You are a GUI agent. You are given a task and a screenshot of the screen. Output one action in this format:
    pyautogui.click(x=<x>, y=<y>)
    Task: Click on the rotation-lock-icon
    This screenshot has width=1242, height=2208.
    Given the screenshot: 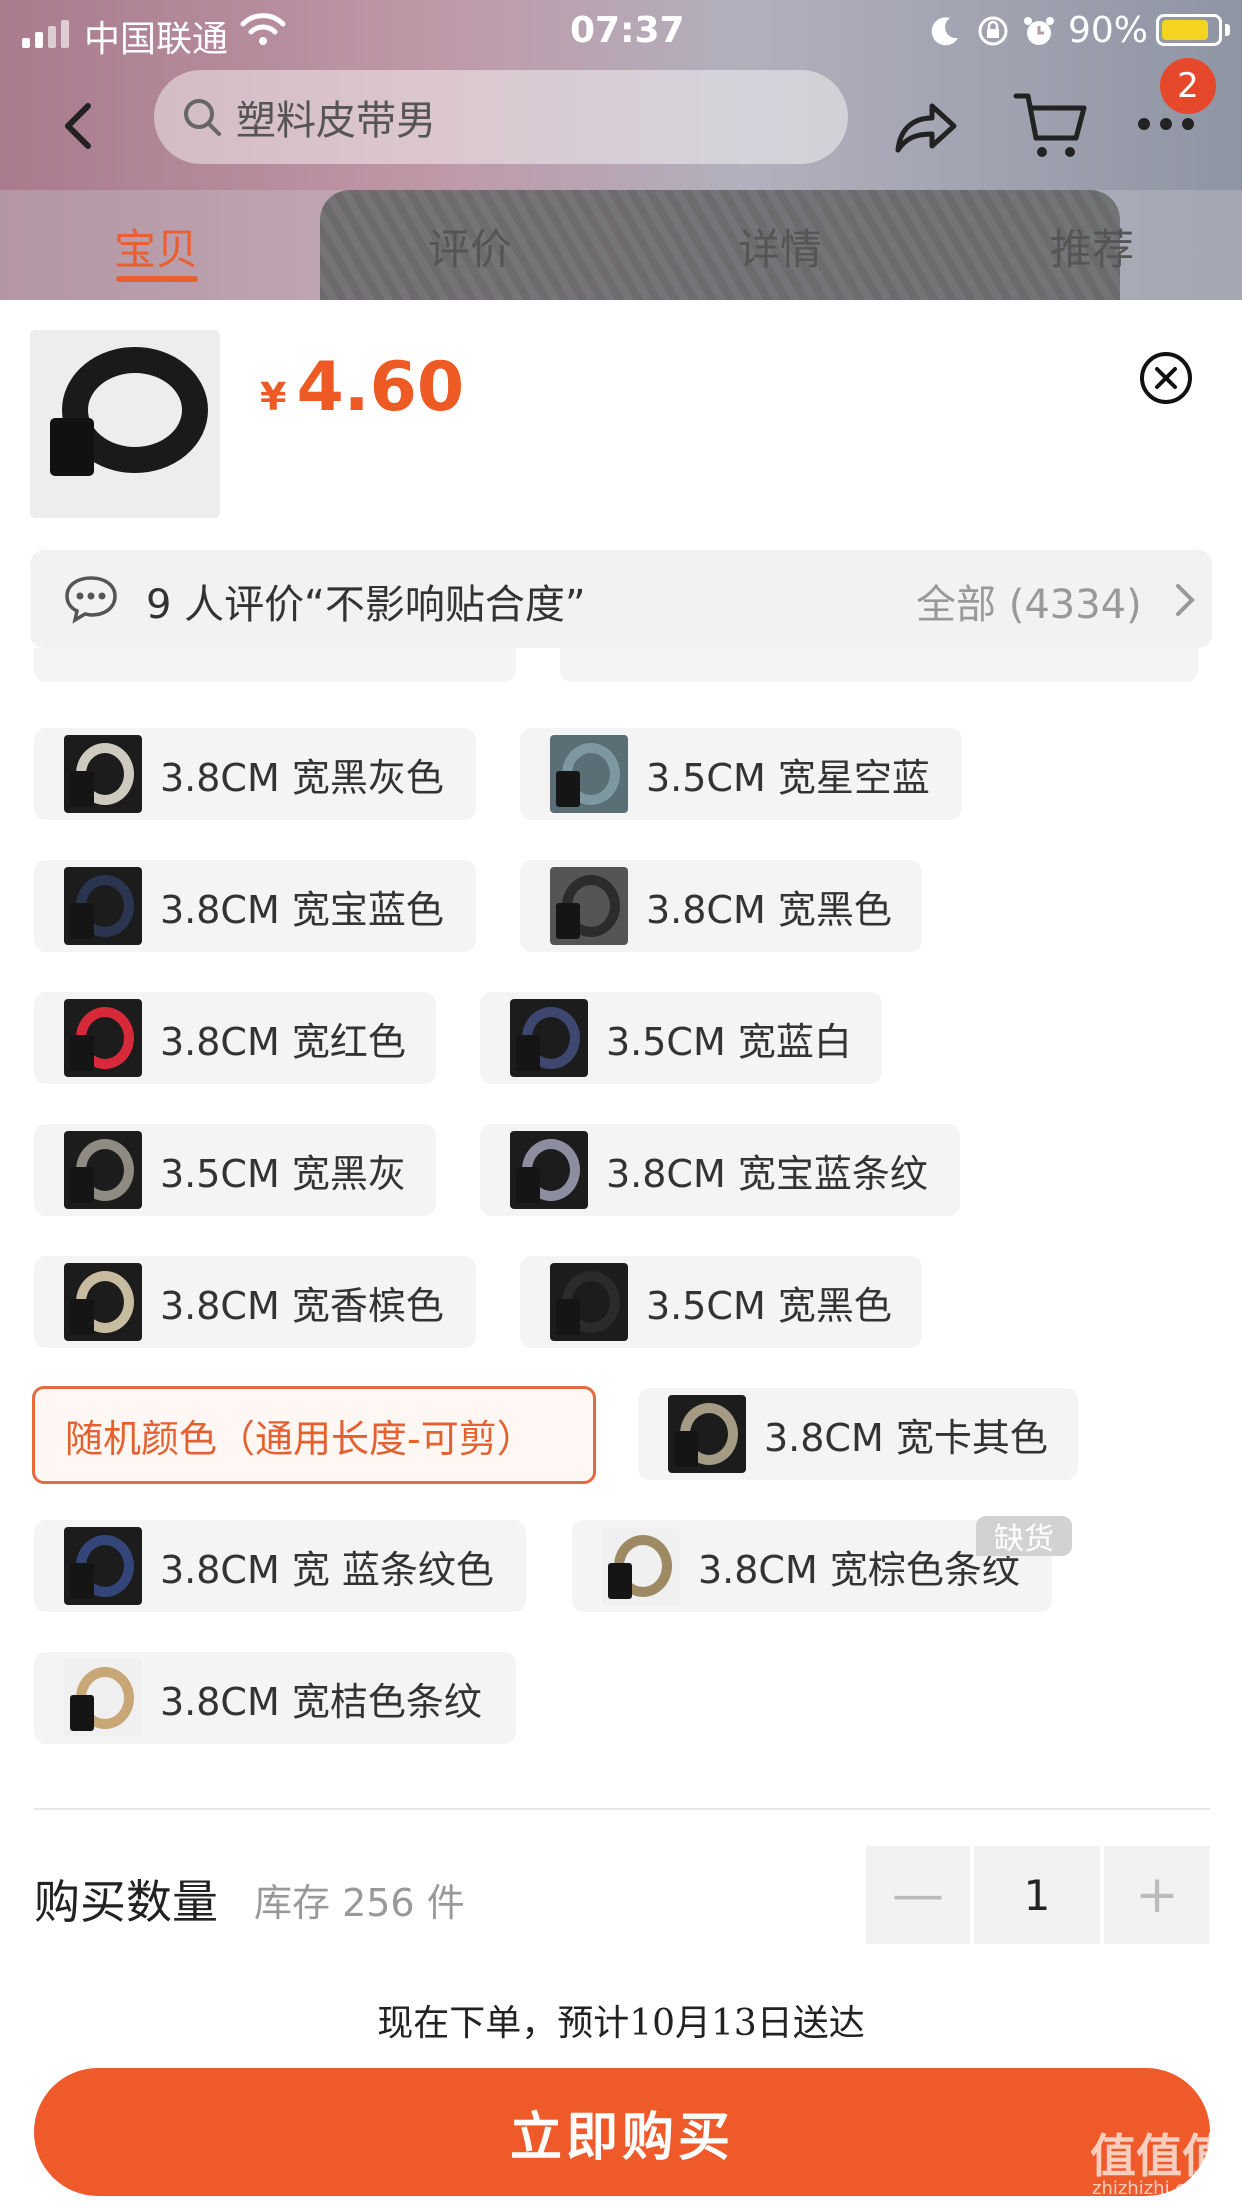 What is the action you would take?
    pyautogui.click(x=993, y=31)
    